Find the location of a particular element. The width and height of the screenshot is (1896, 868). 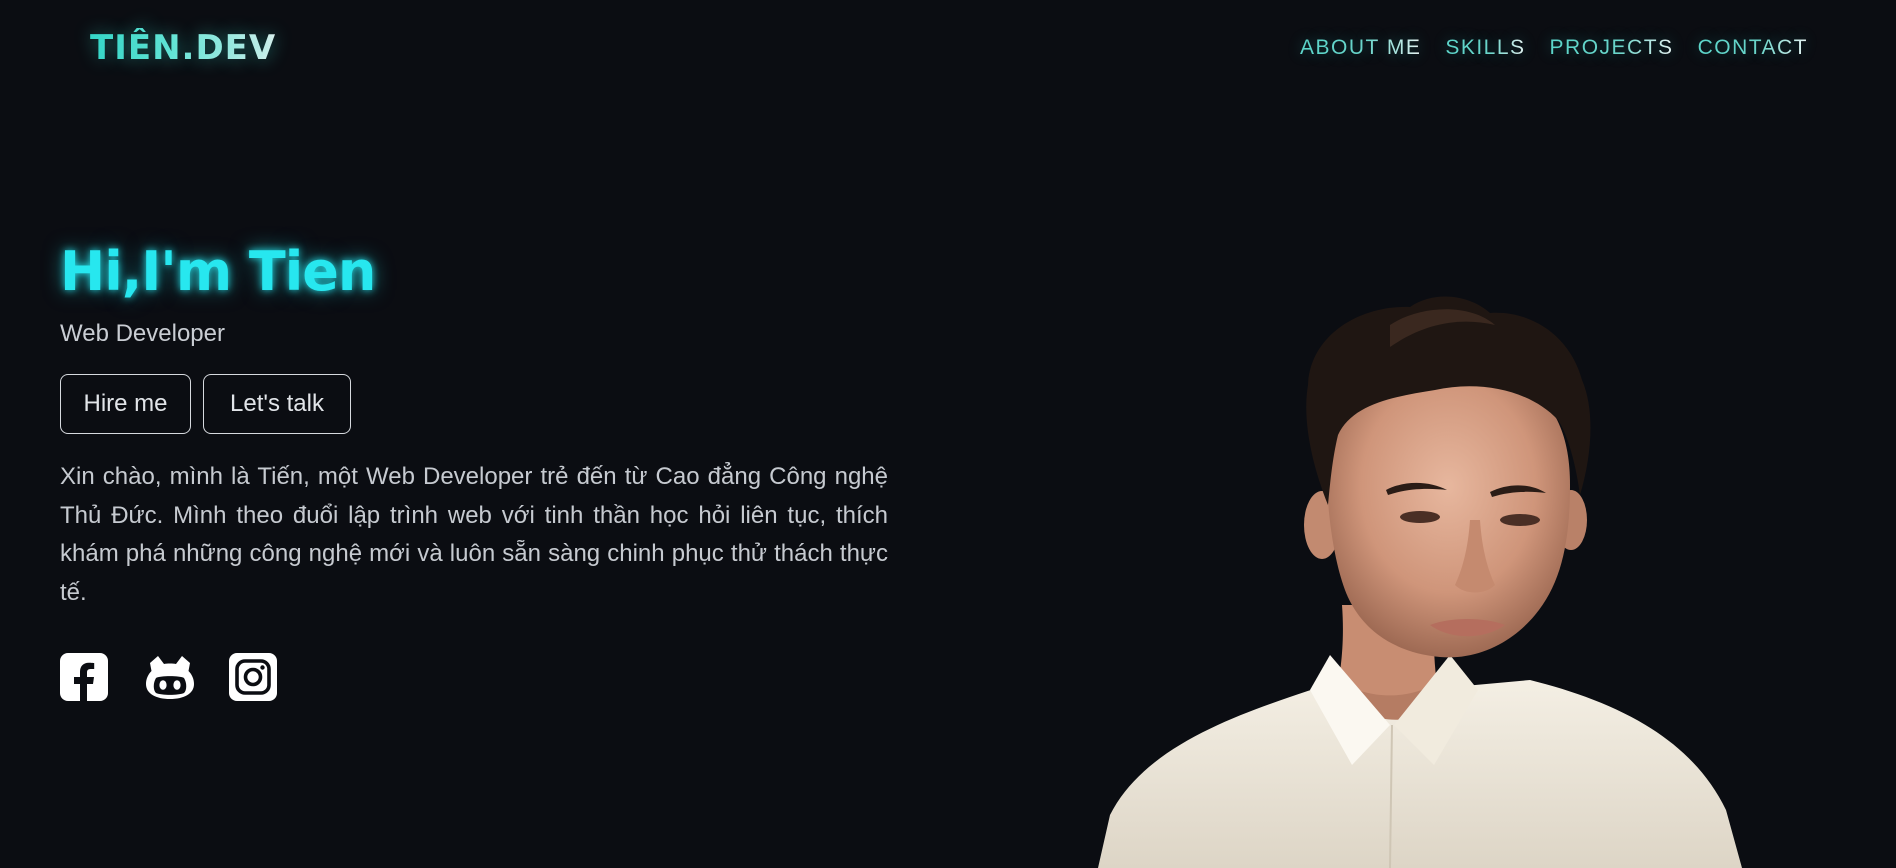

site-logo: TIẾN.DEV is located at coordinates (183, 48).